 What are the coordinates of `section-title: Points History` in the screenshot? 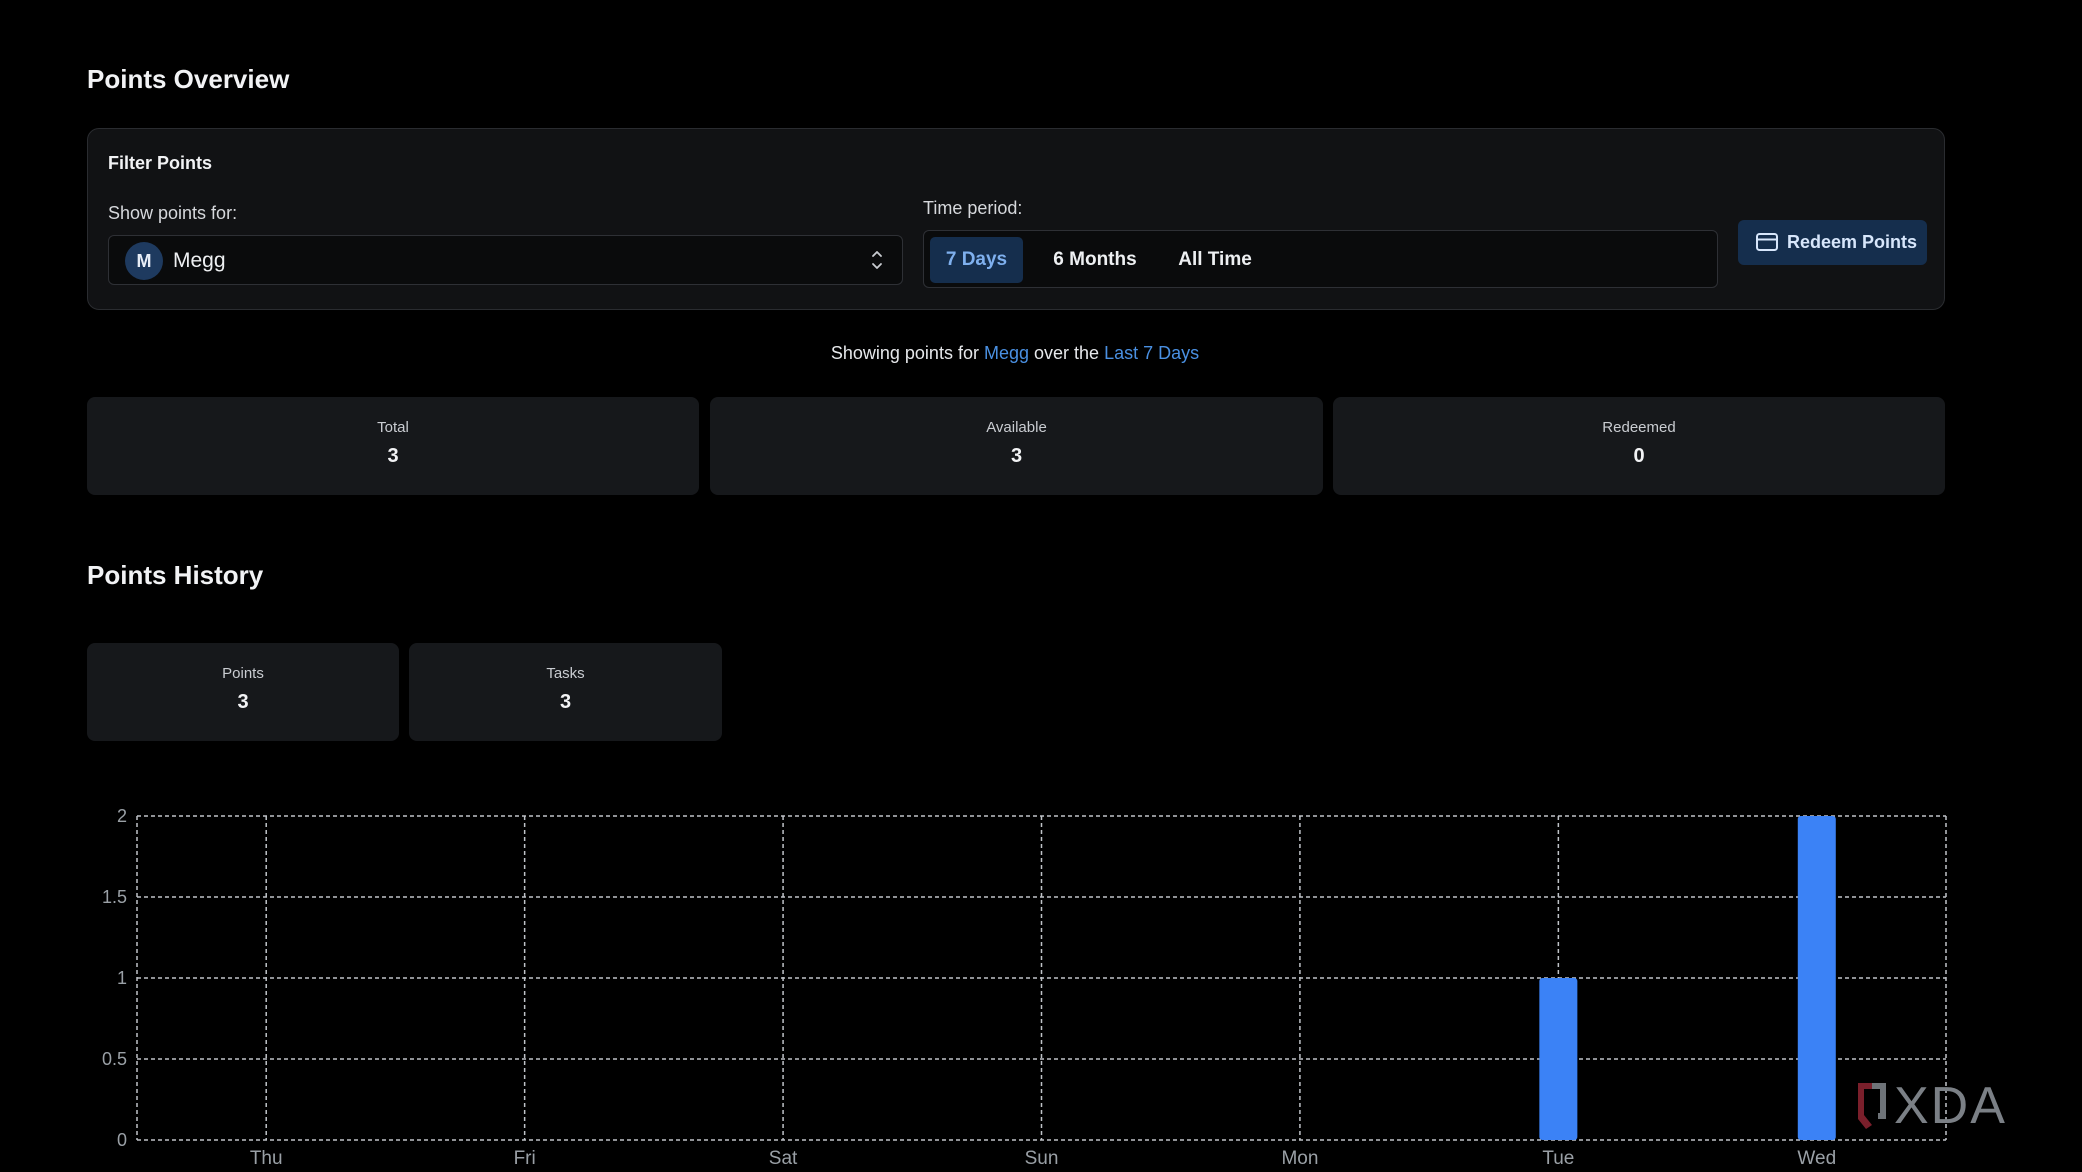 It's located at (175, 575).